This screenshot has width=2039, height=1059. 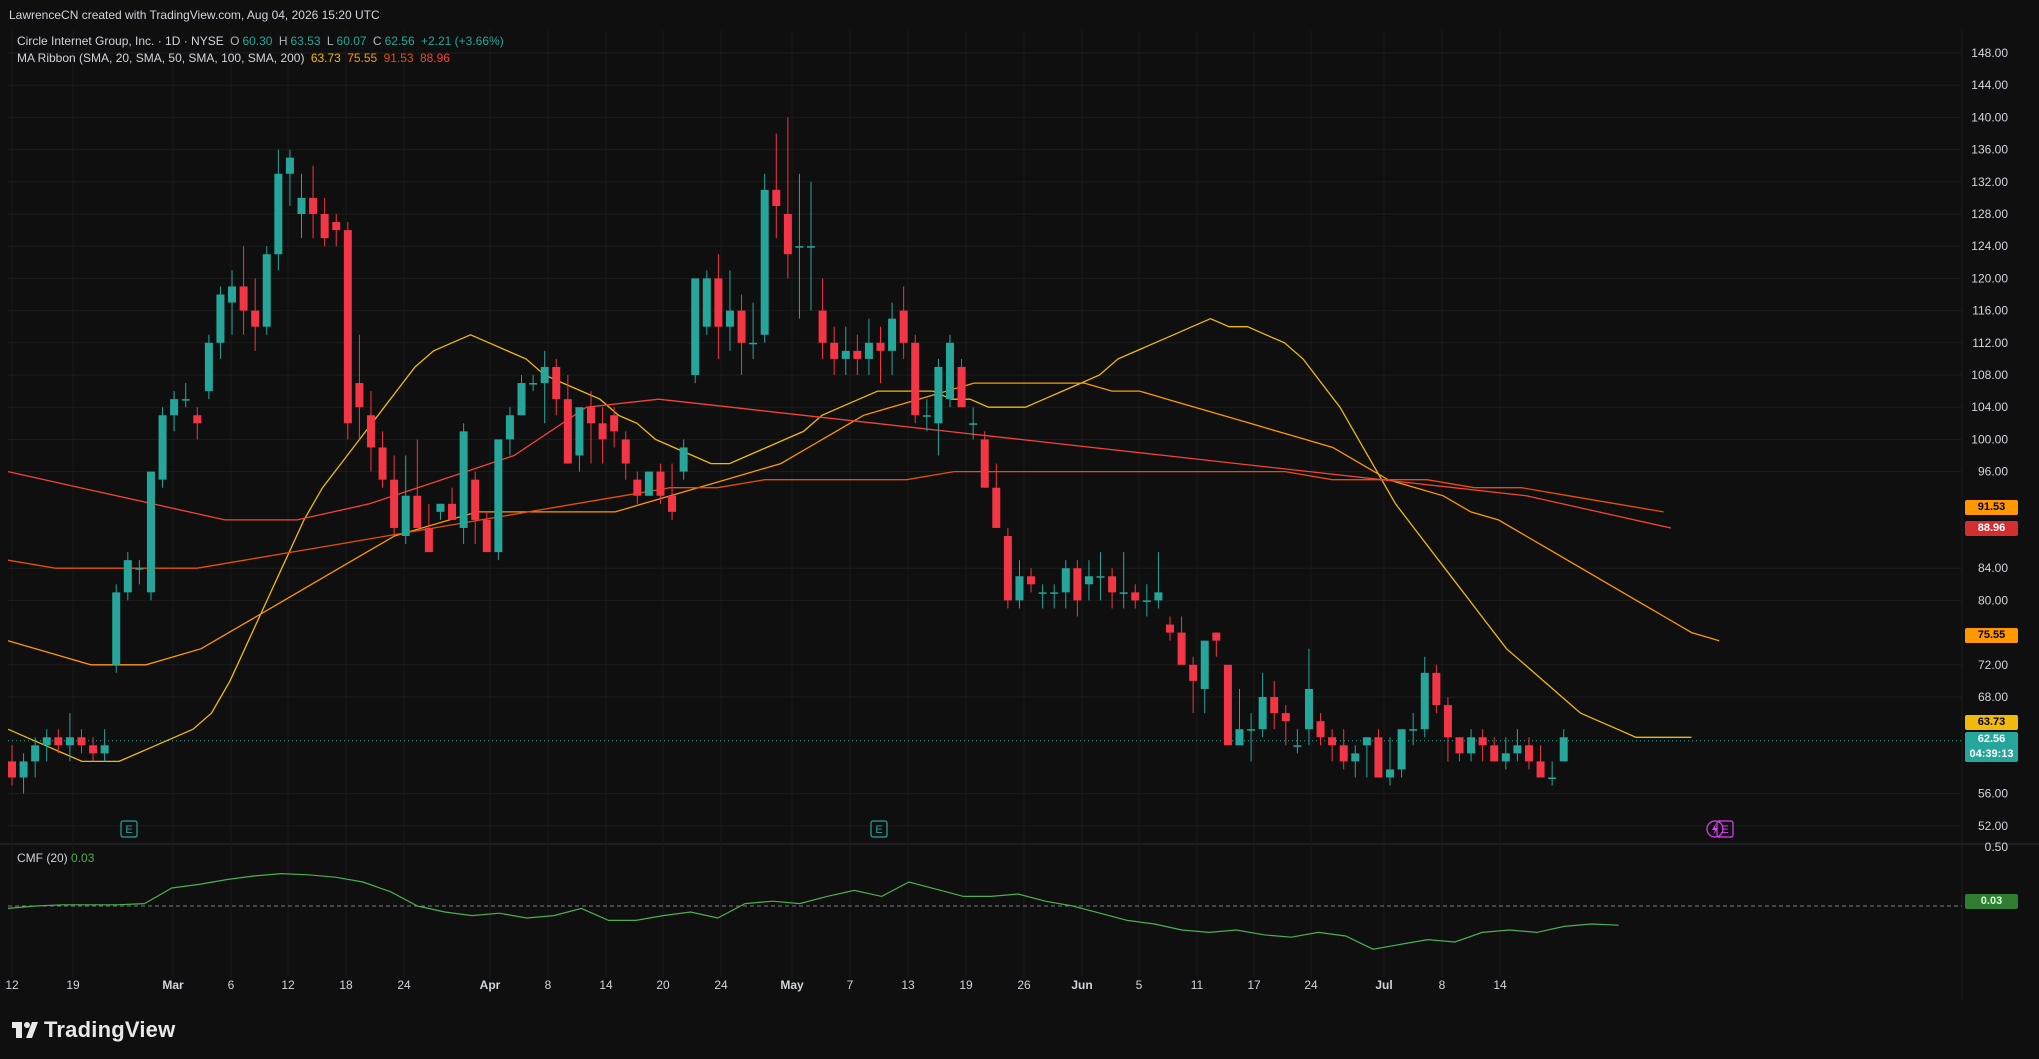 What do you see at coordinates (377, 41) in the screenshot?
I see `close-label: C` at bounding box center [377, 41].